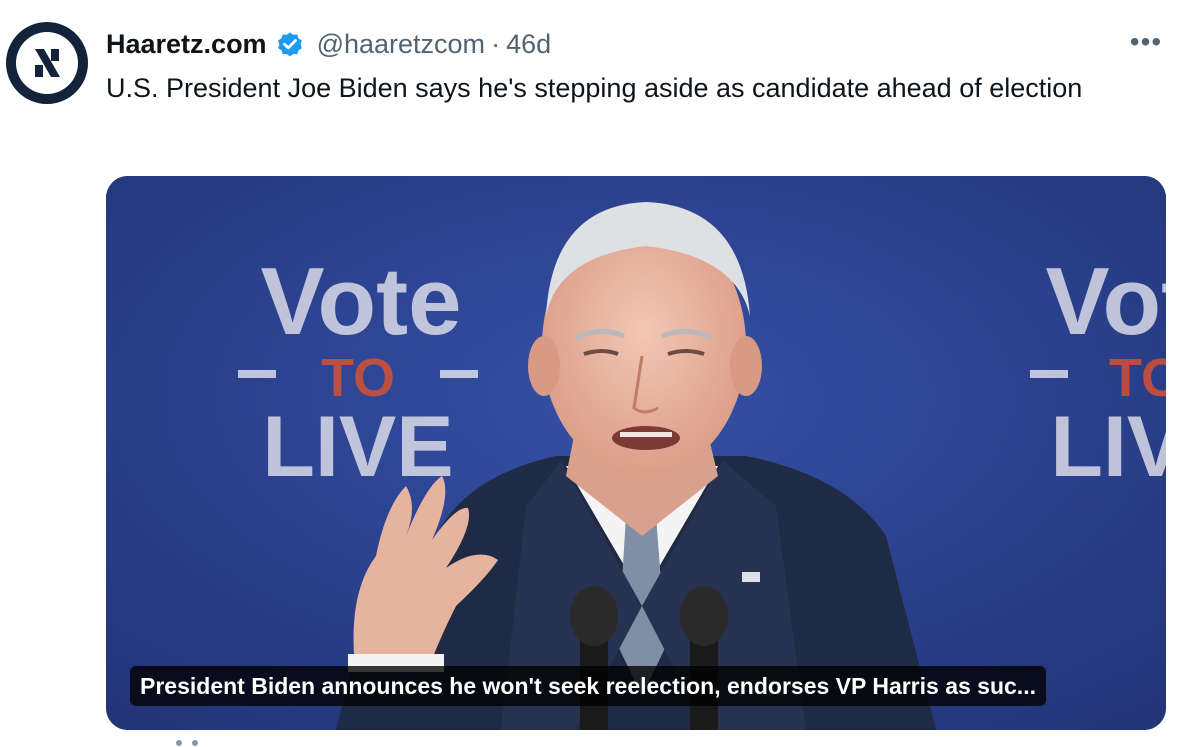 The image size is (1200, 747). Describe the element at coordinates (290, 44) in the screenshot. I see `verified-badge-icon` at that location.